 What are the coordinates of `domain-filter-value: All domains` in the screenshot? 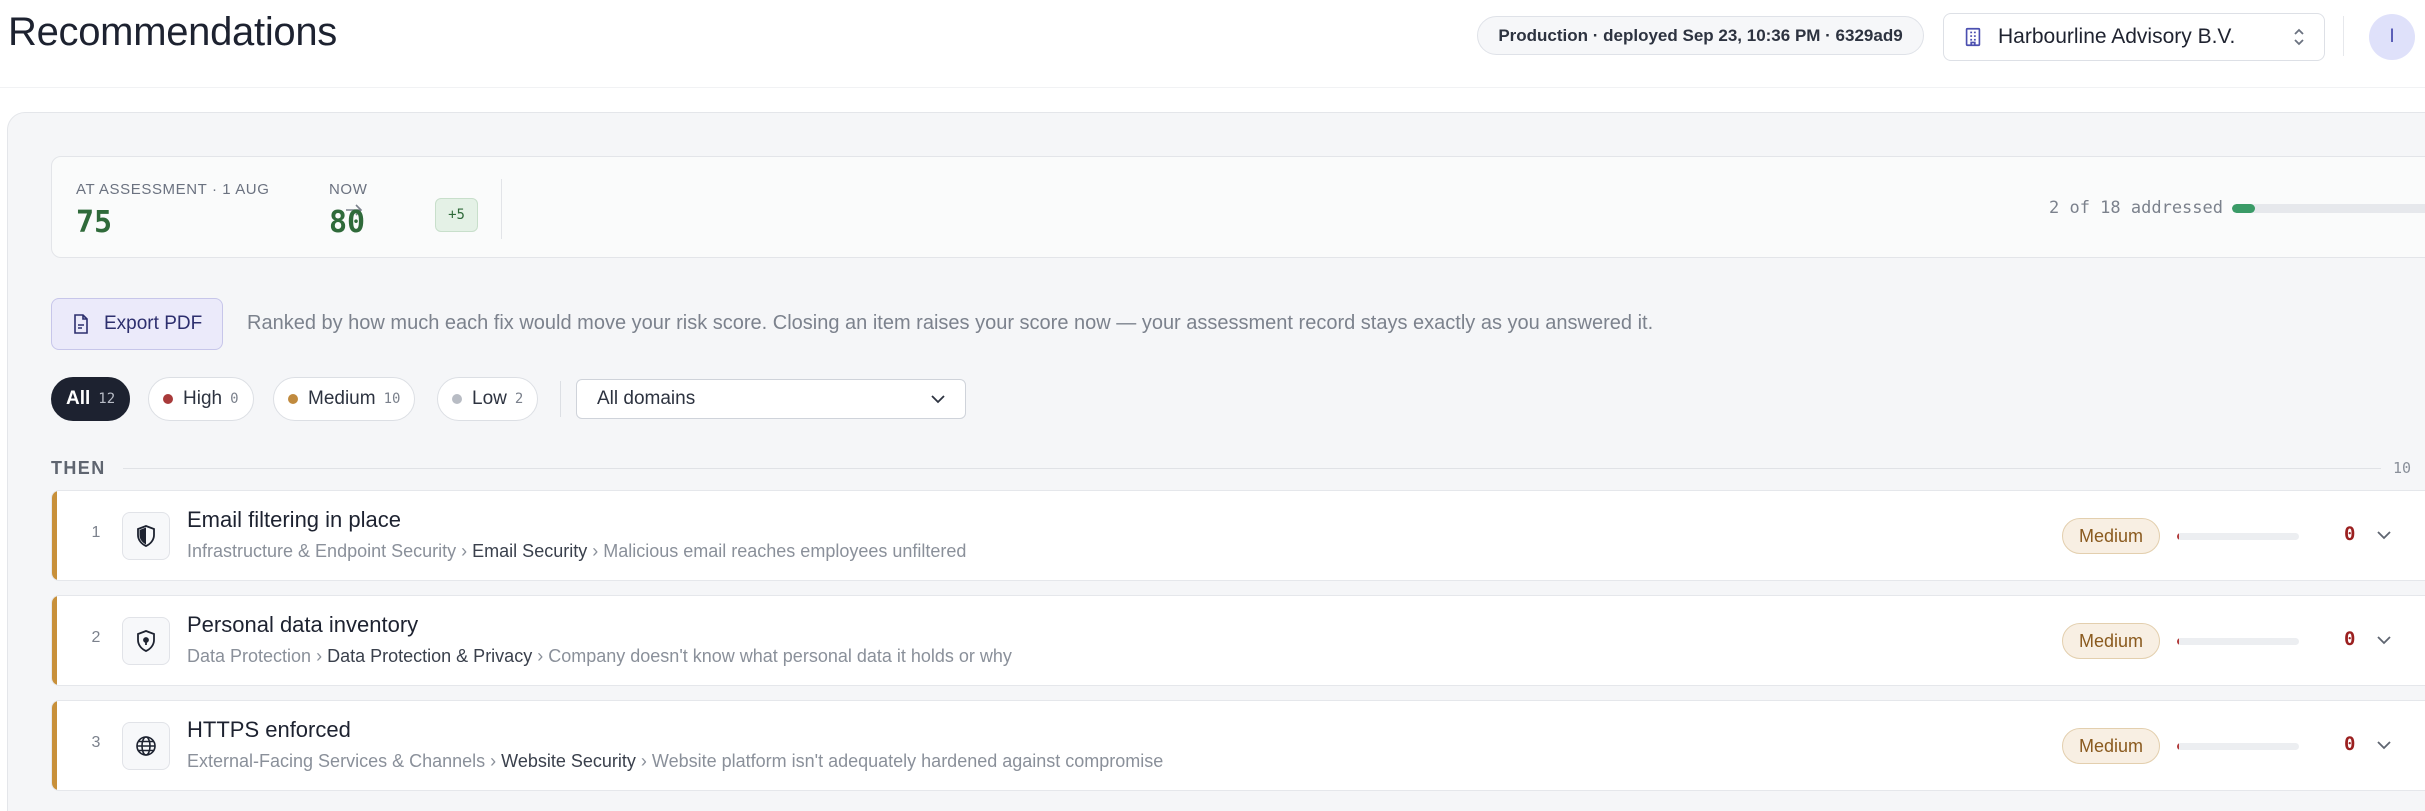 It's located at (646, 398).